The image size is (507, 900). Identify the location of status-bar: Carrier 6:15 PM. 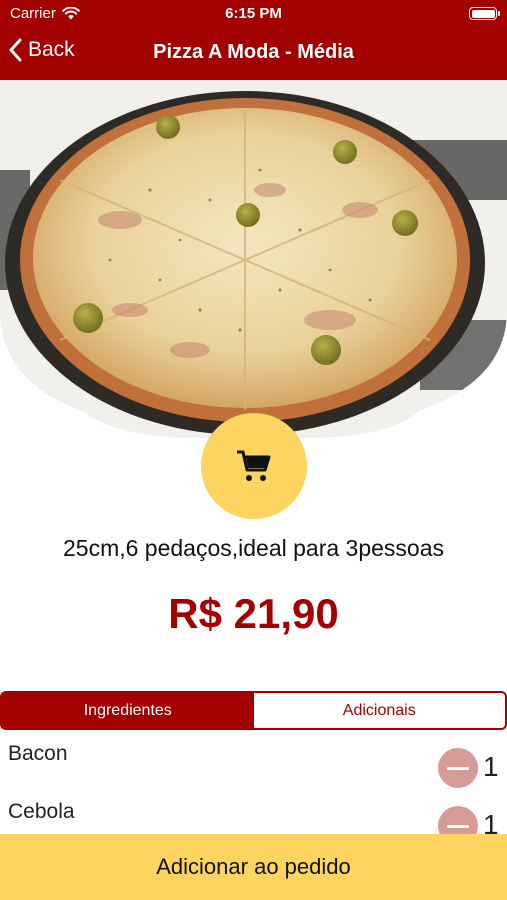
(253, 14).